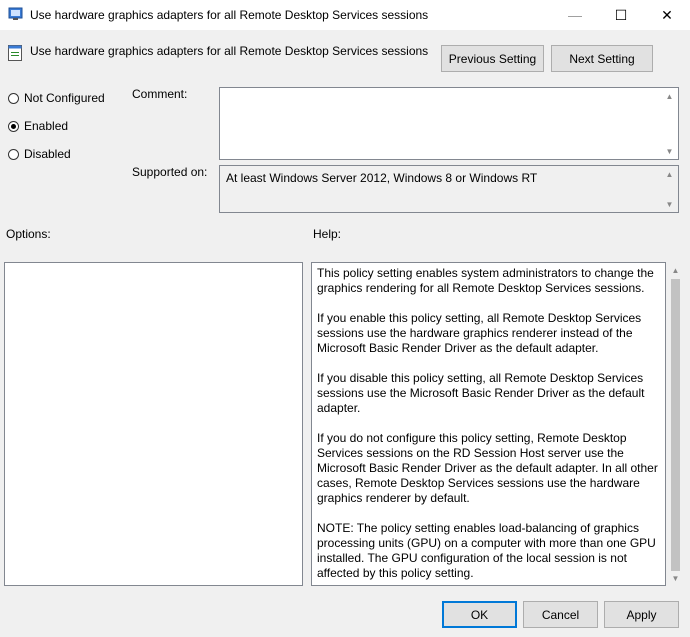  I want to click on ok-button: OK, so click(479, 614).